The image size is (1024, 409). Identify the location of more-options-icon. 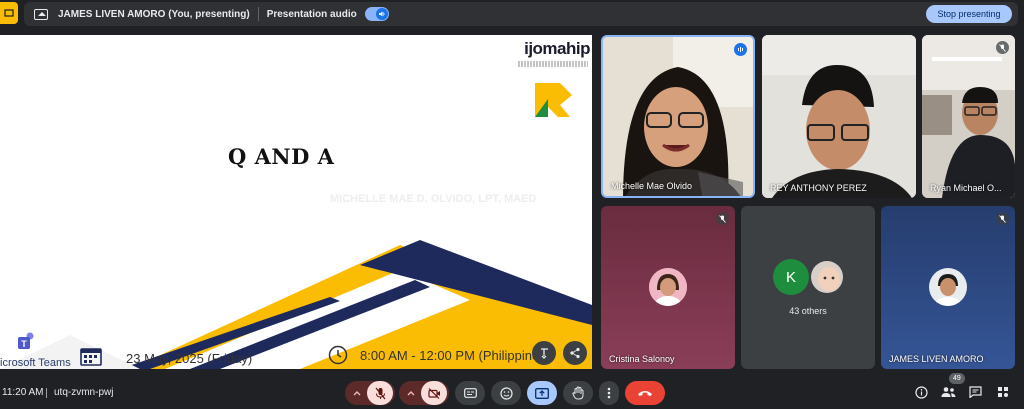
(609, 393).